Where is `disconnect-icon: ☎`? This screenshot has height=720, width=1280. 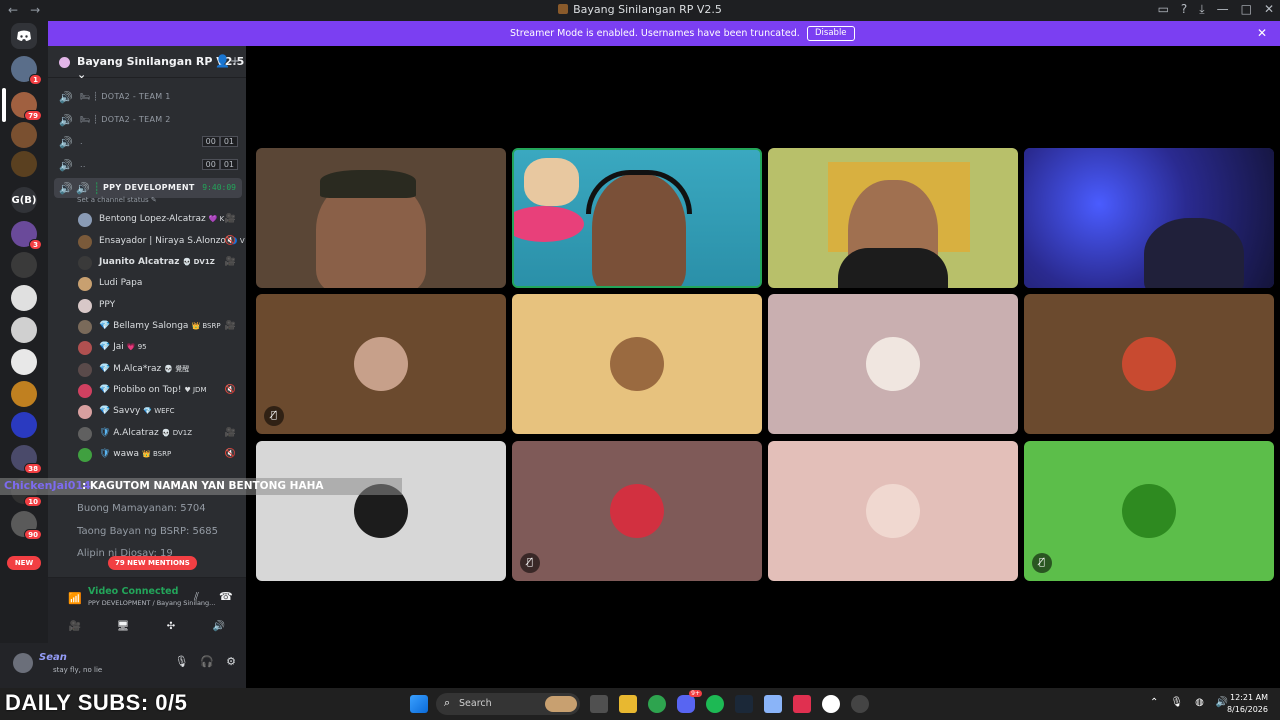
disconnect-icon: ☎ is located at coordinates (226, 596).